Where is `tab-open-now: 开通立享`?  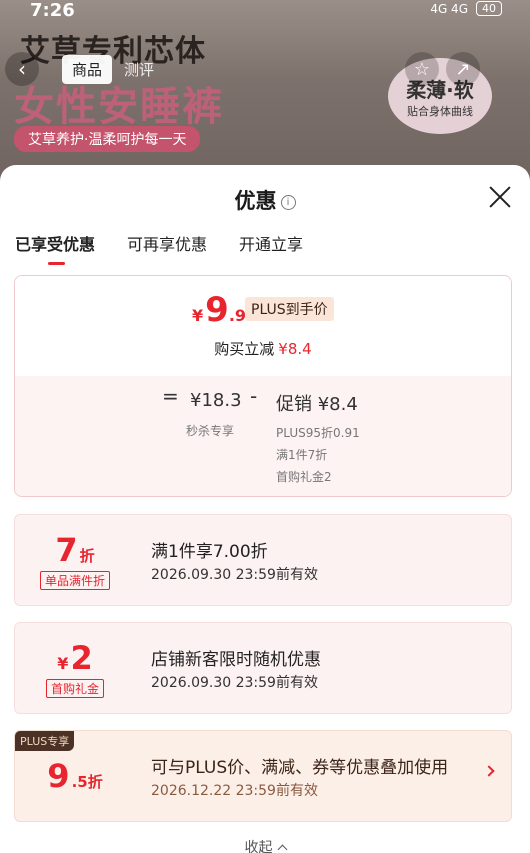 tab-open-now: 开通立享 is located at coordinates (271, 248).